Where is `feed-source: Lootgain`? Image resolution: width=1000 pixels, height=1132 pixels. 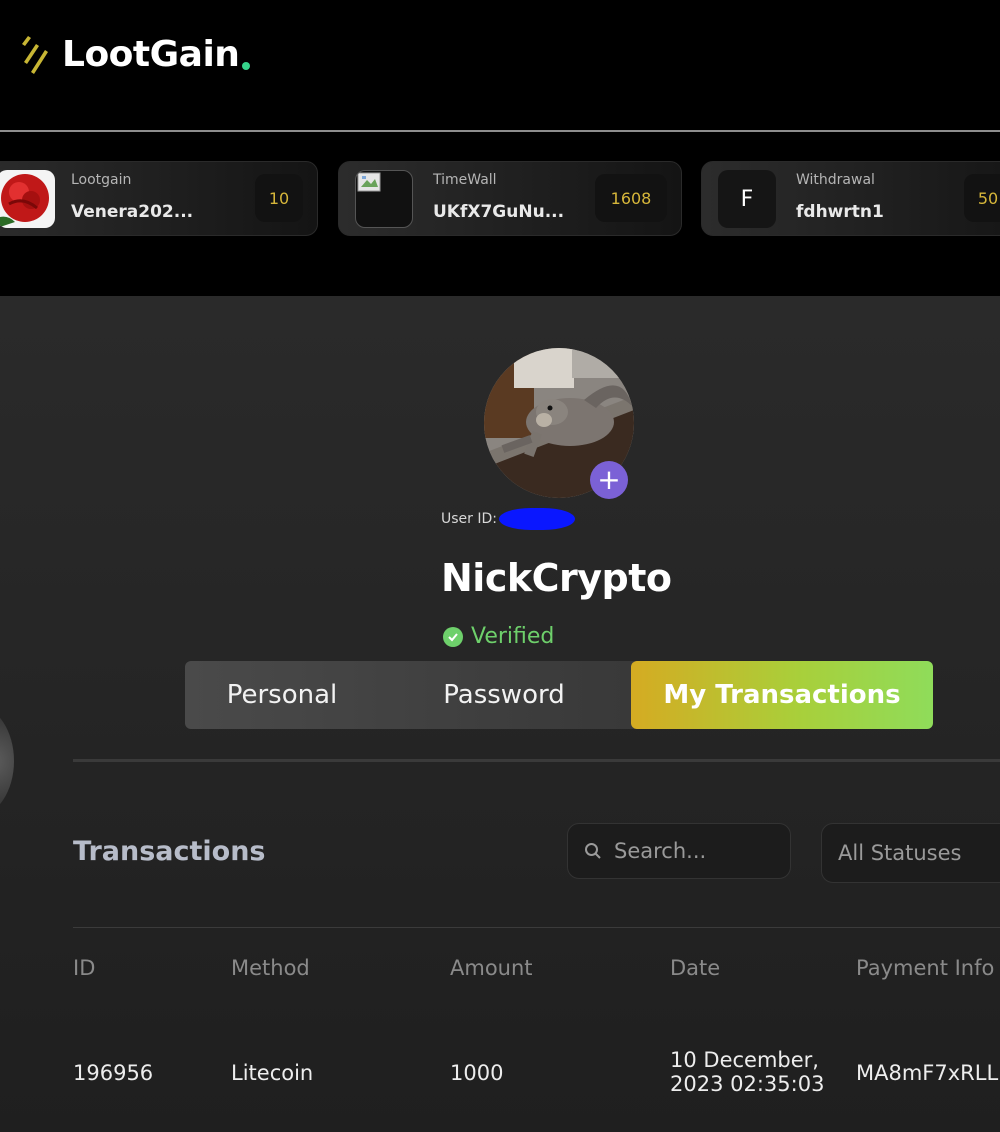 feed-source: Lootgain is located at coordinates (101, 180).